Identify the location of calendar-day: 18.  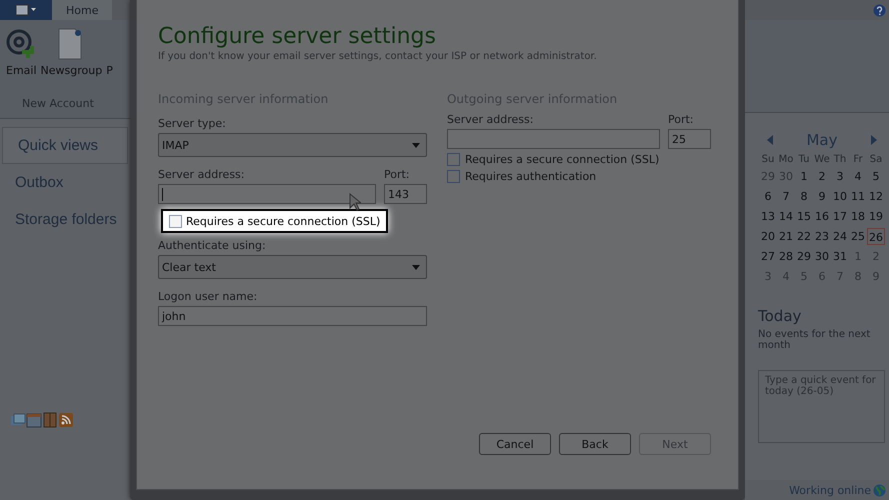
(858, 216).